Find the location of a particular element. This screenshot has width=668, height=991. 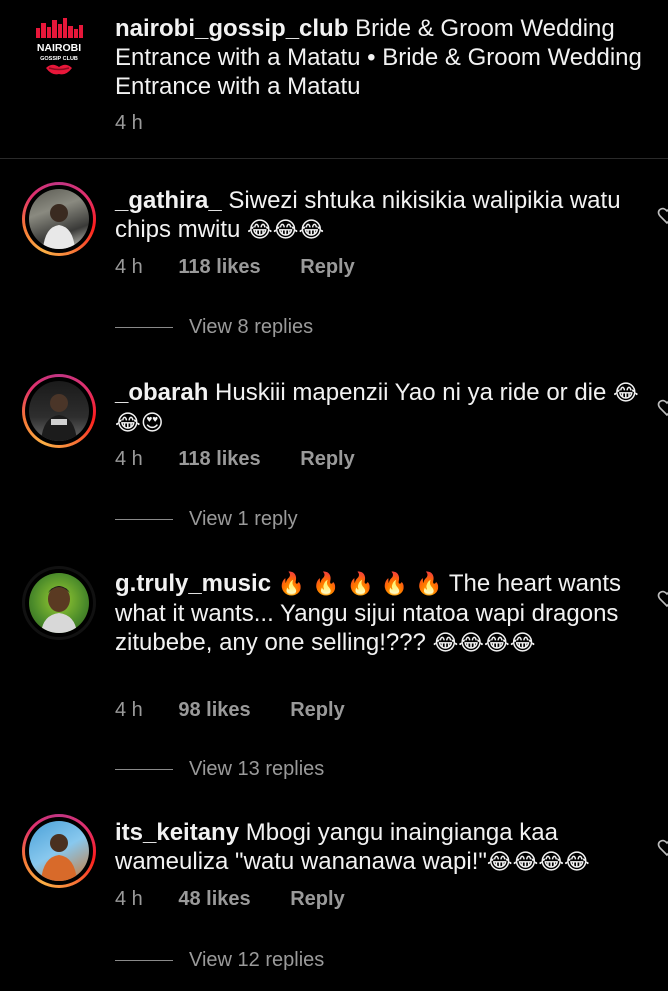

caption-username: nairobi_gossip_club is located at coordinates (231, 28).